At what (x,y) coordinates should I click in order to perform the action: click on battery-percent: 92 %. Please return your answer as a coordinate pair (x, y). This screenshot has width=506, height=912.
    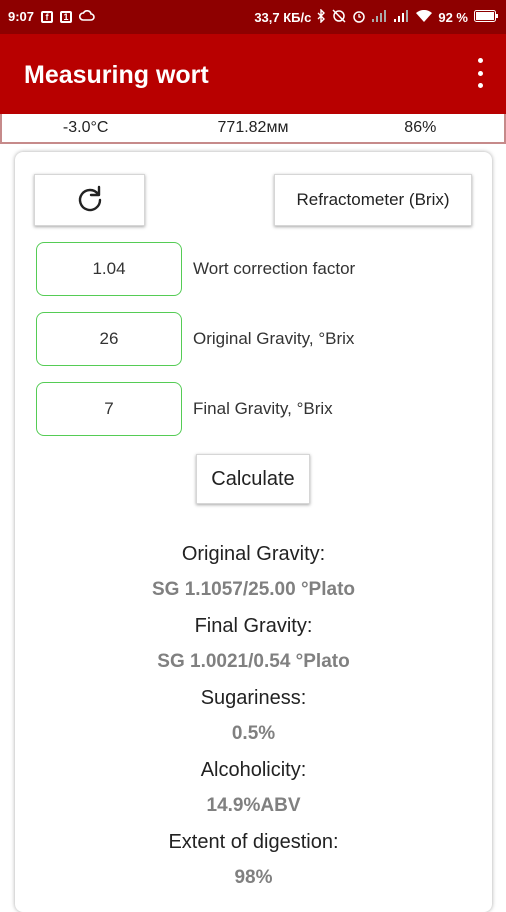
    Looking at the image, I should click on (453, 17).